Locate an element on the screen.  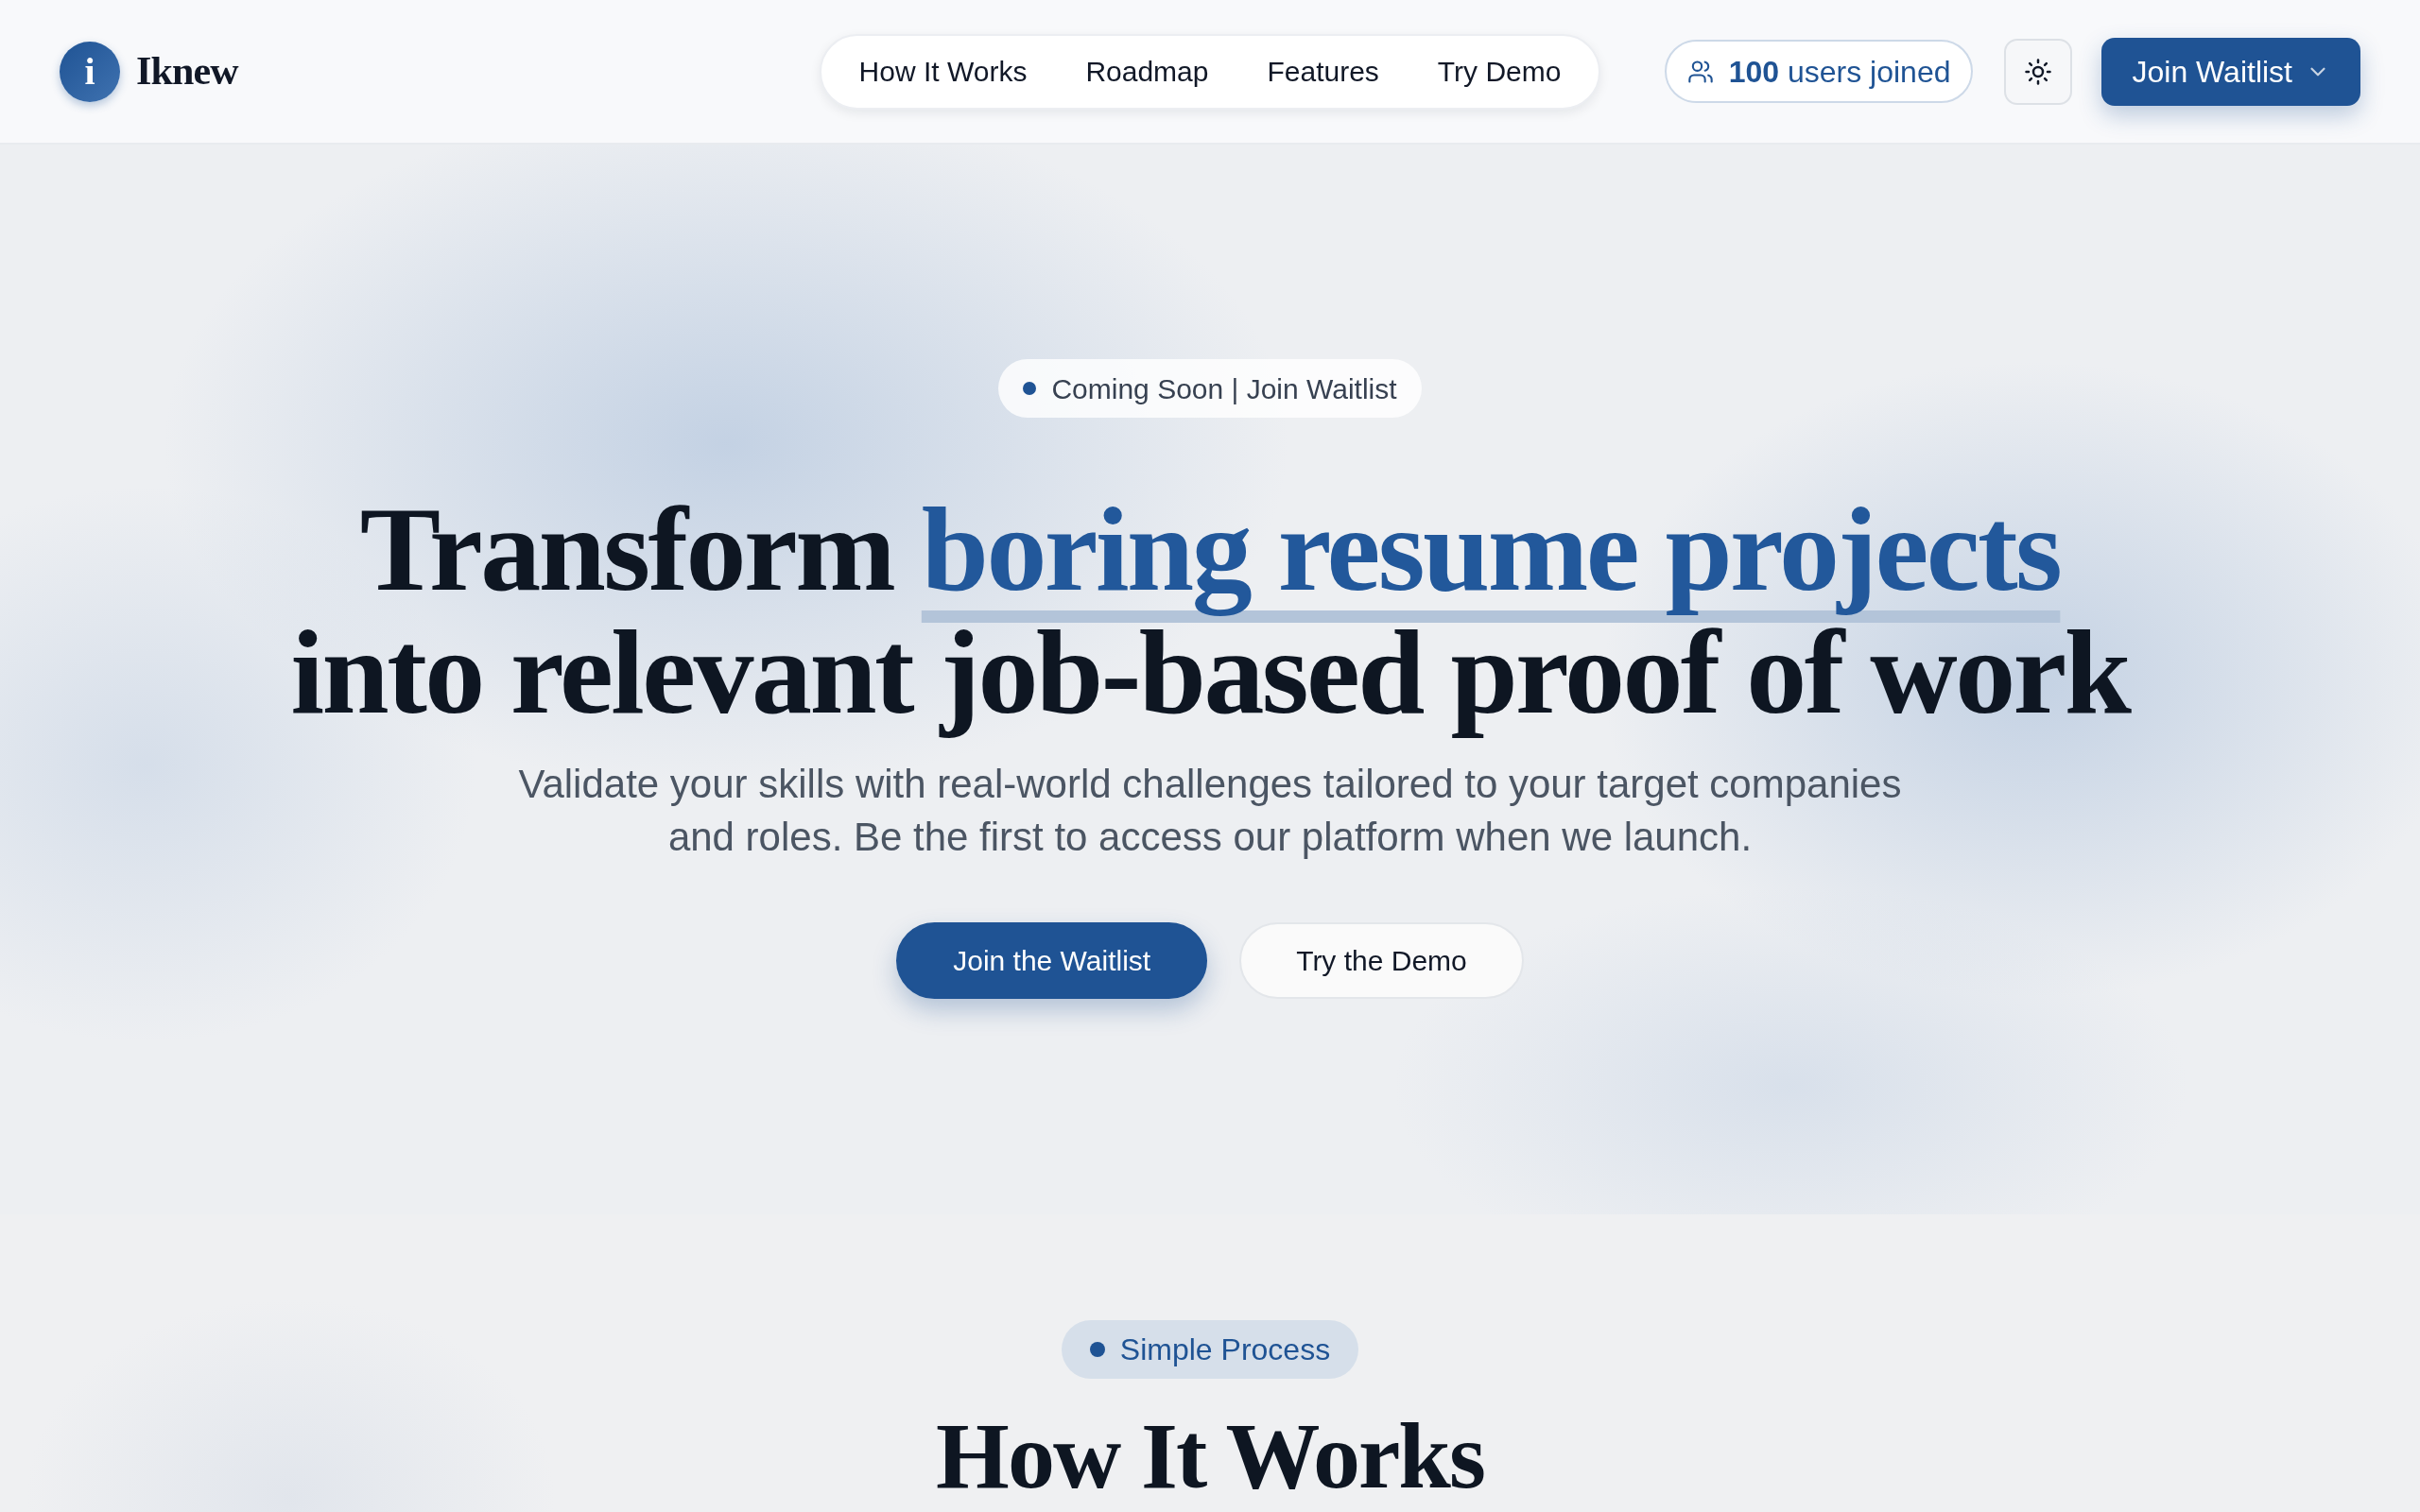
section-badge-text: Simple Process is located at coordinates (1225, 1350).